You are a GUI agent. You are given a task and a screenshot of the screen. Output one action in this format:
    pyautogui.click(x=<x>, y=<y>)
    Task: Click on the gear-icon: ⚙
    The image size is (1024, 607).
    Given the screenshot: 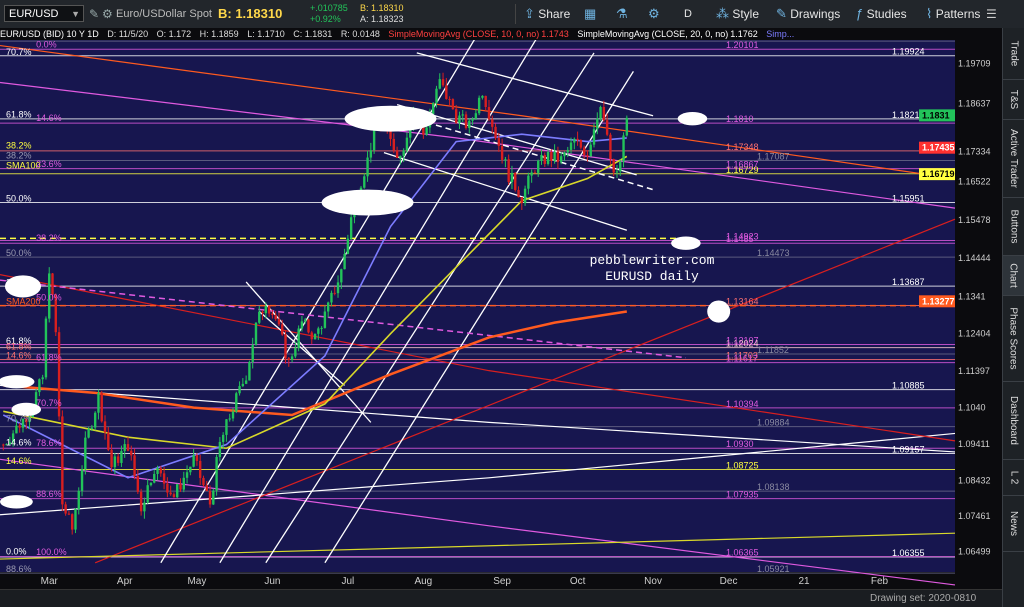 What is the action you would take?
    pyautogui.click(x=107, y=14)
    